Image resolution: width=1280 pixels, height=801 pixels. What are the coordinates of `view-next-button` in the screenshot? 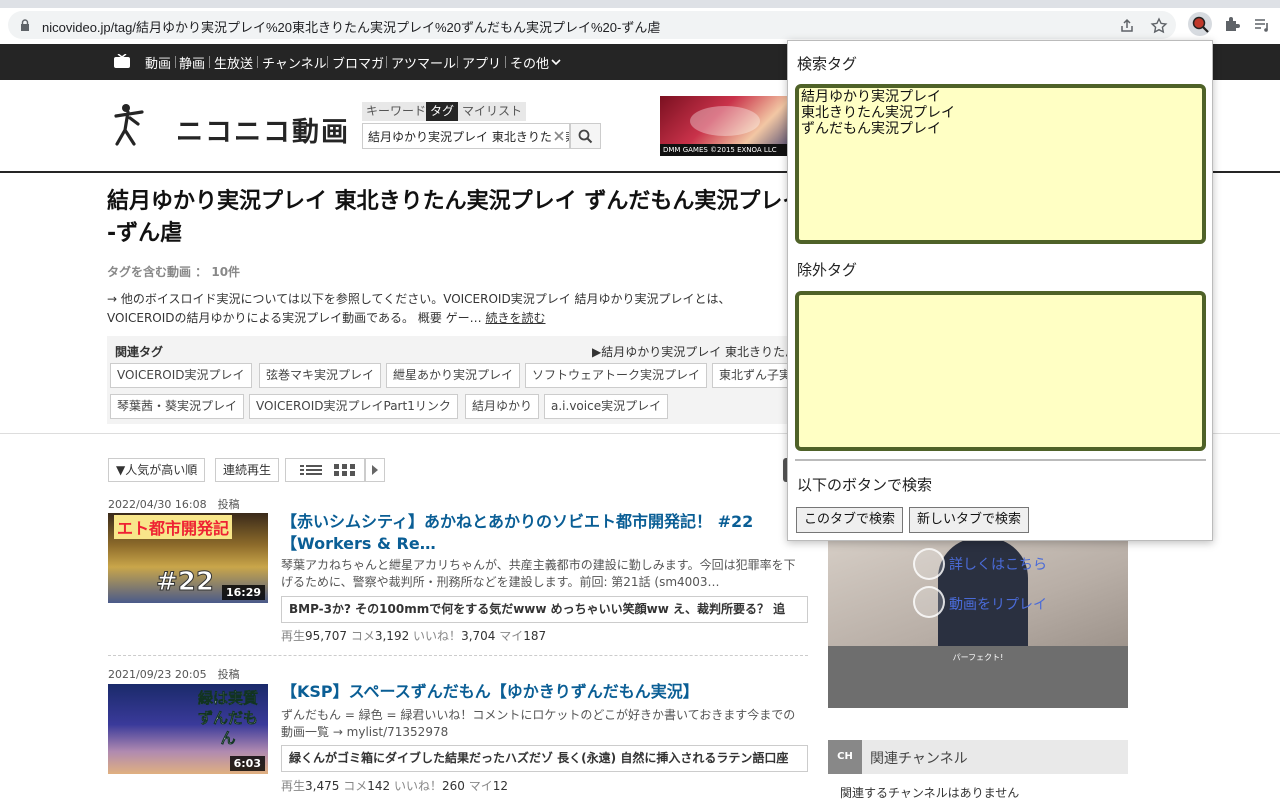 It's located at (375, 470).